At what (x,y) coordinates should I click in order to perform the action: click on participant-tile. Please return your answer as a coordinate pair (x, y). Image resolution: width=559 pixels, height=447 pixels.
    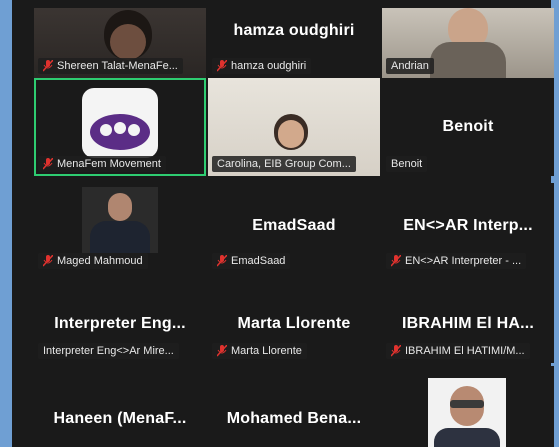
    Looking at the image, I should click on (468, 406).